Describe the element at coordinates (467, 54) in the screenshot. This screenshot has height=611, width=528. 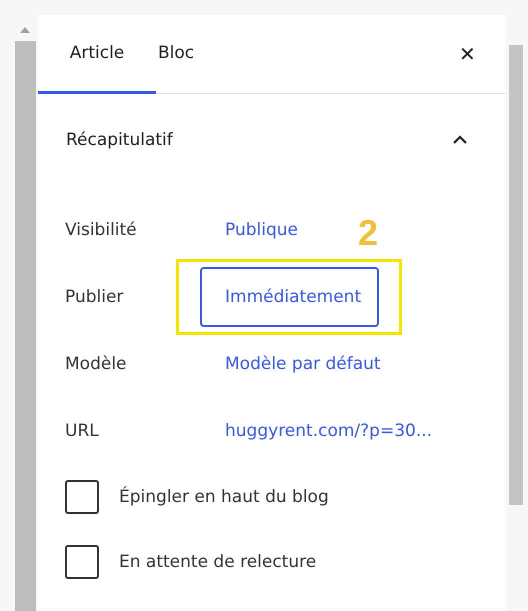
I see `close-button: ✕` at that location.